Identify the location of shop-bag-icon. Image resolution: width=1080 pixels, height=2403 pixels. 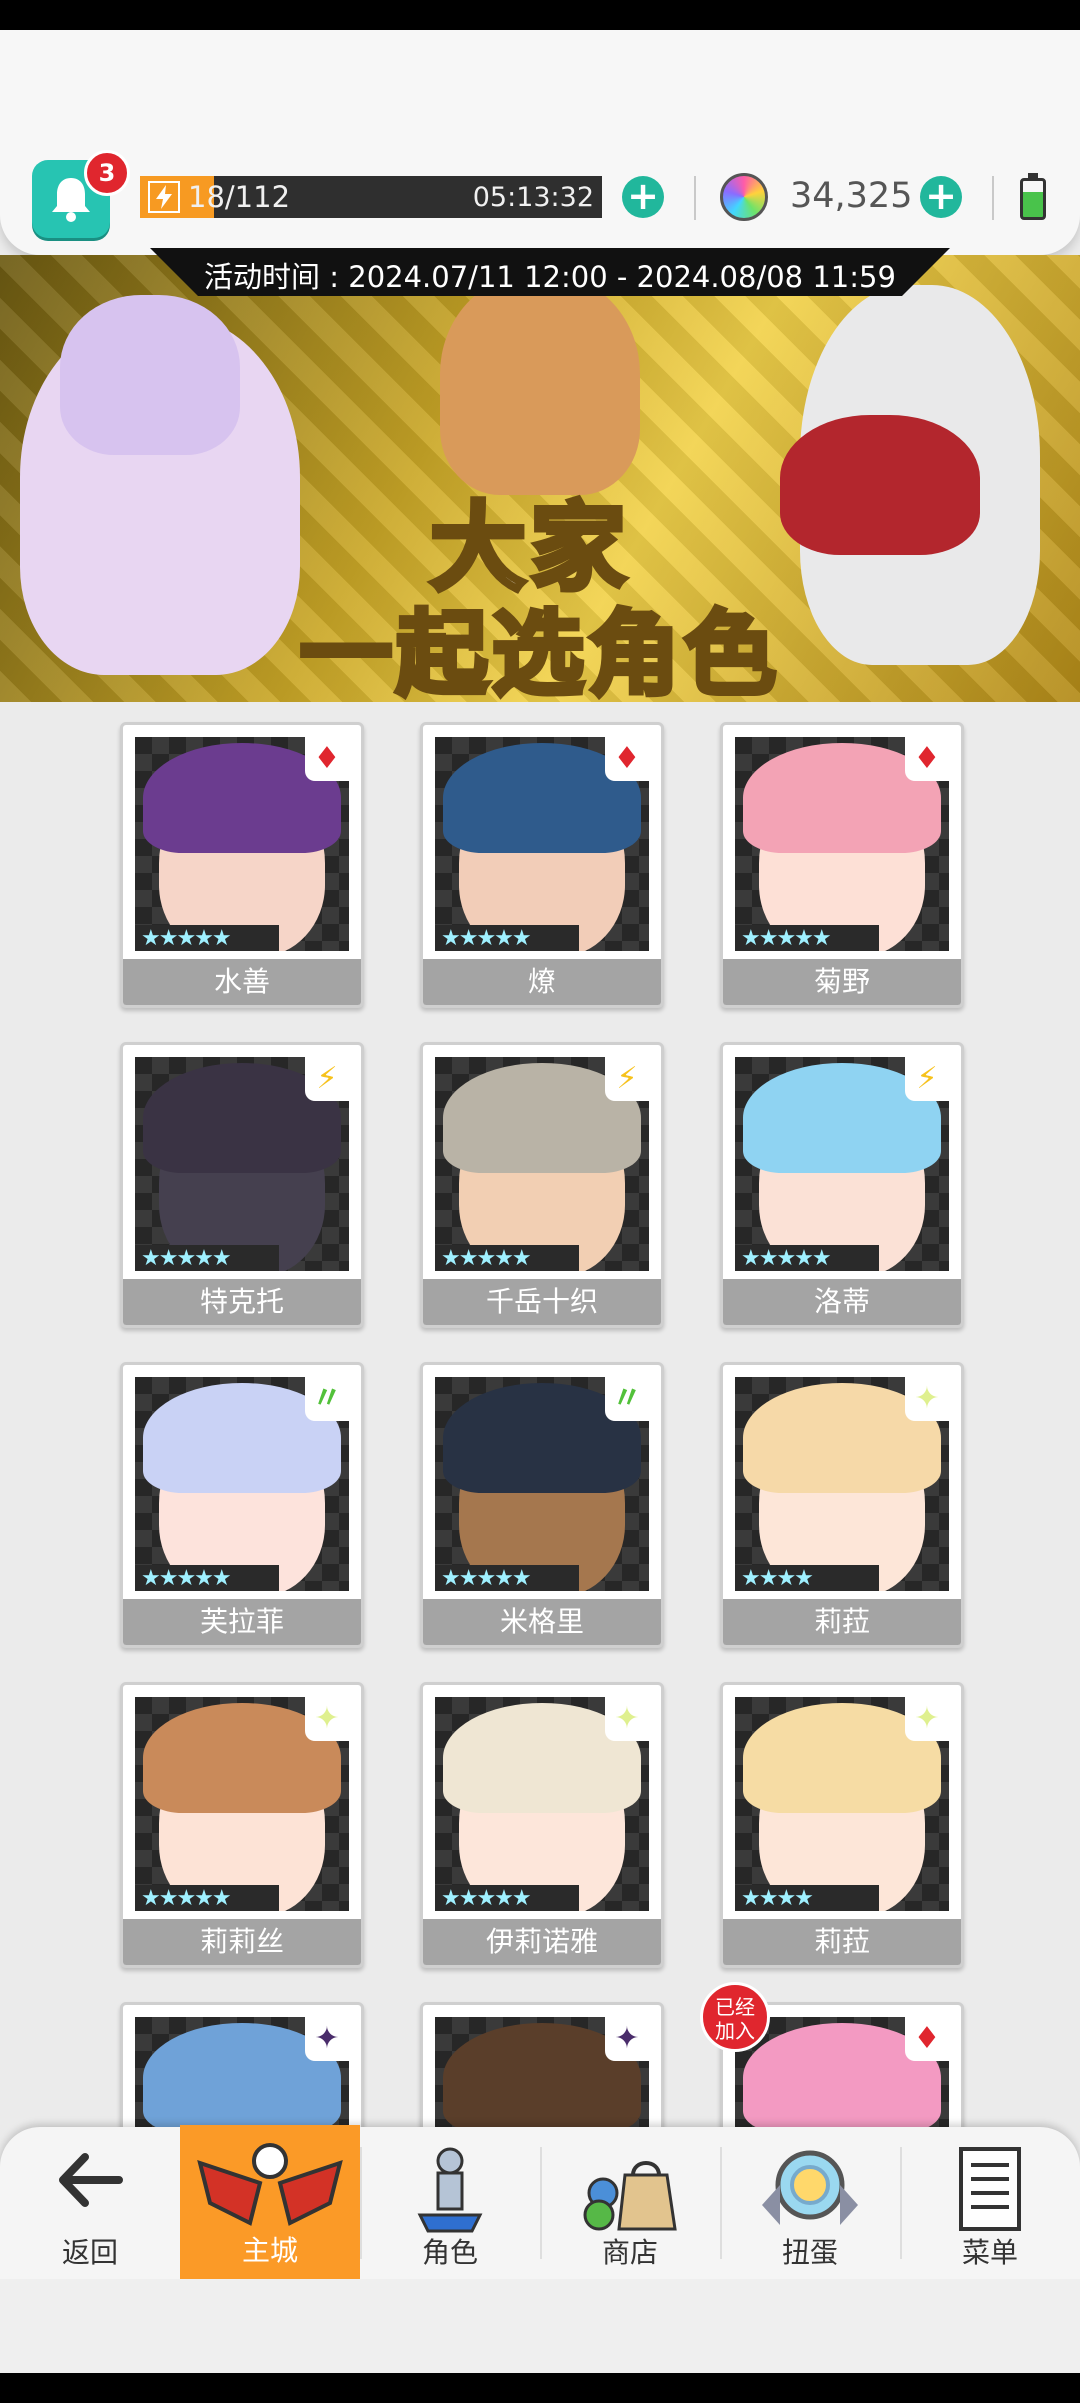
(630, 2196).